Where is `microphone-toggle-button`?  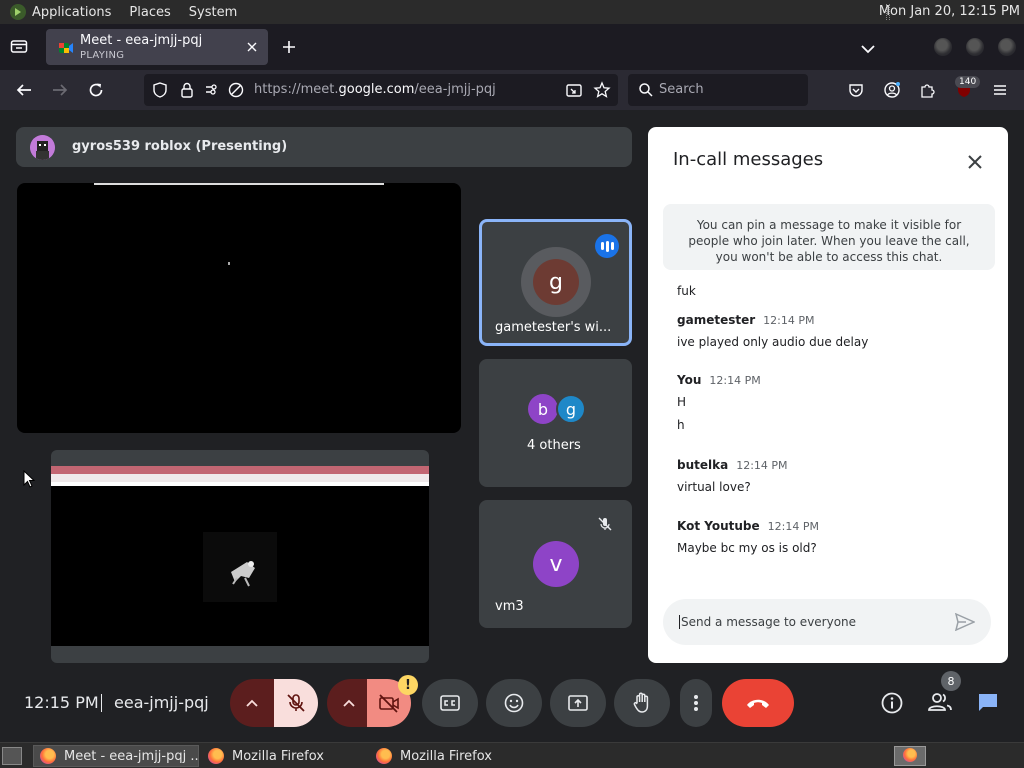
microphone-toggle-button is located at coordinates (296, 703).